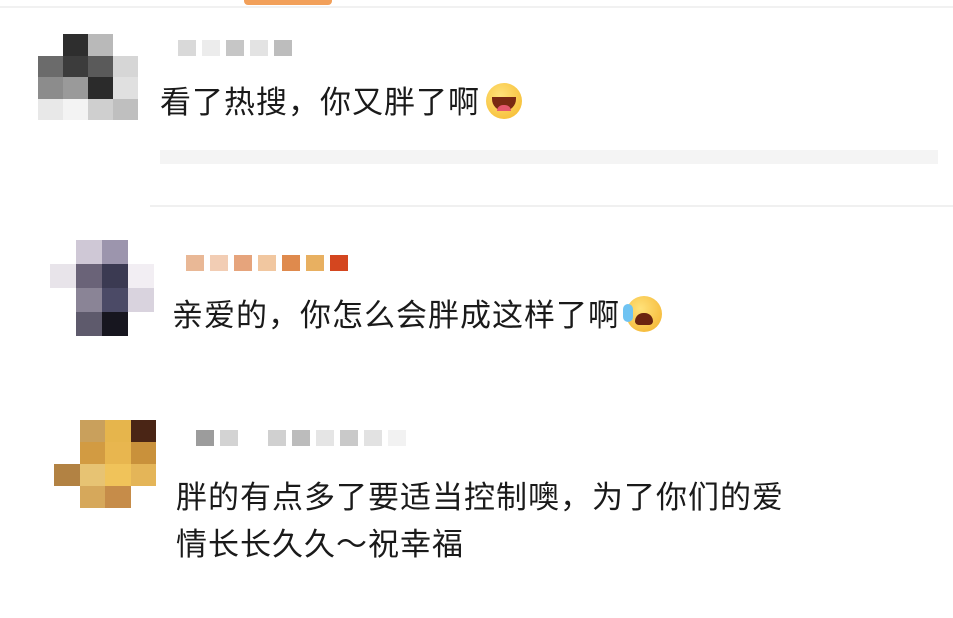 Image resolution: width=953 pixels, height=618 pixels. I want to click on comment-body: 亲爱的，你怎么会胖成这样了啊, so click(396, 316).